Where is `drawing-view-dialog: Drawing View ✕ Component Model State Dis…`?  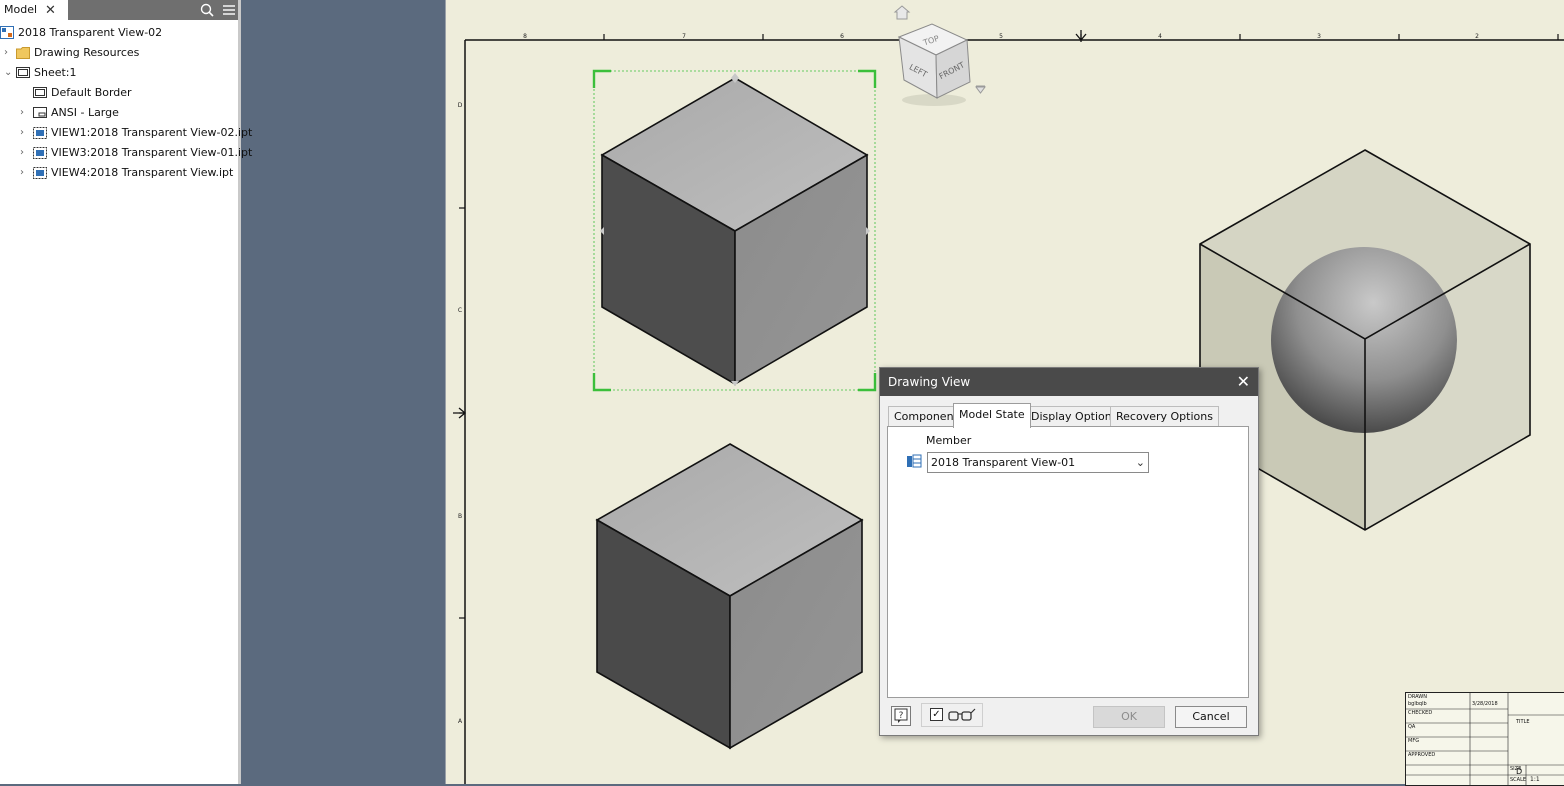
drawing-view-dialog: Drawing View ✕ Component Model State Dis… is located at coordinates (1069, 551).